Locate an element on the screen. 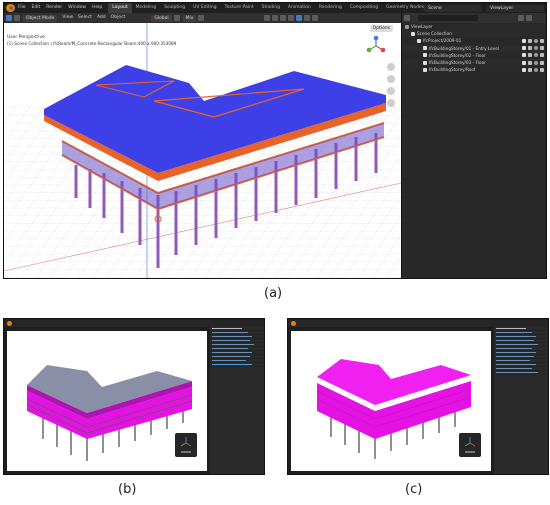 The height and width of the screenshot is (505, 550). camera-view-icon is located at coordinates (391, 91).